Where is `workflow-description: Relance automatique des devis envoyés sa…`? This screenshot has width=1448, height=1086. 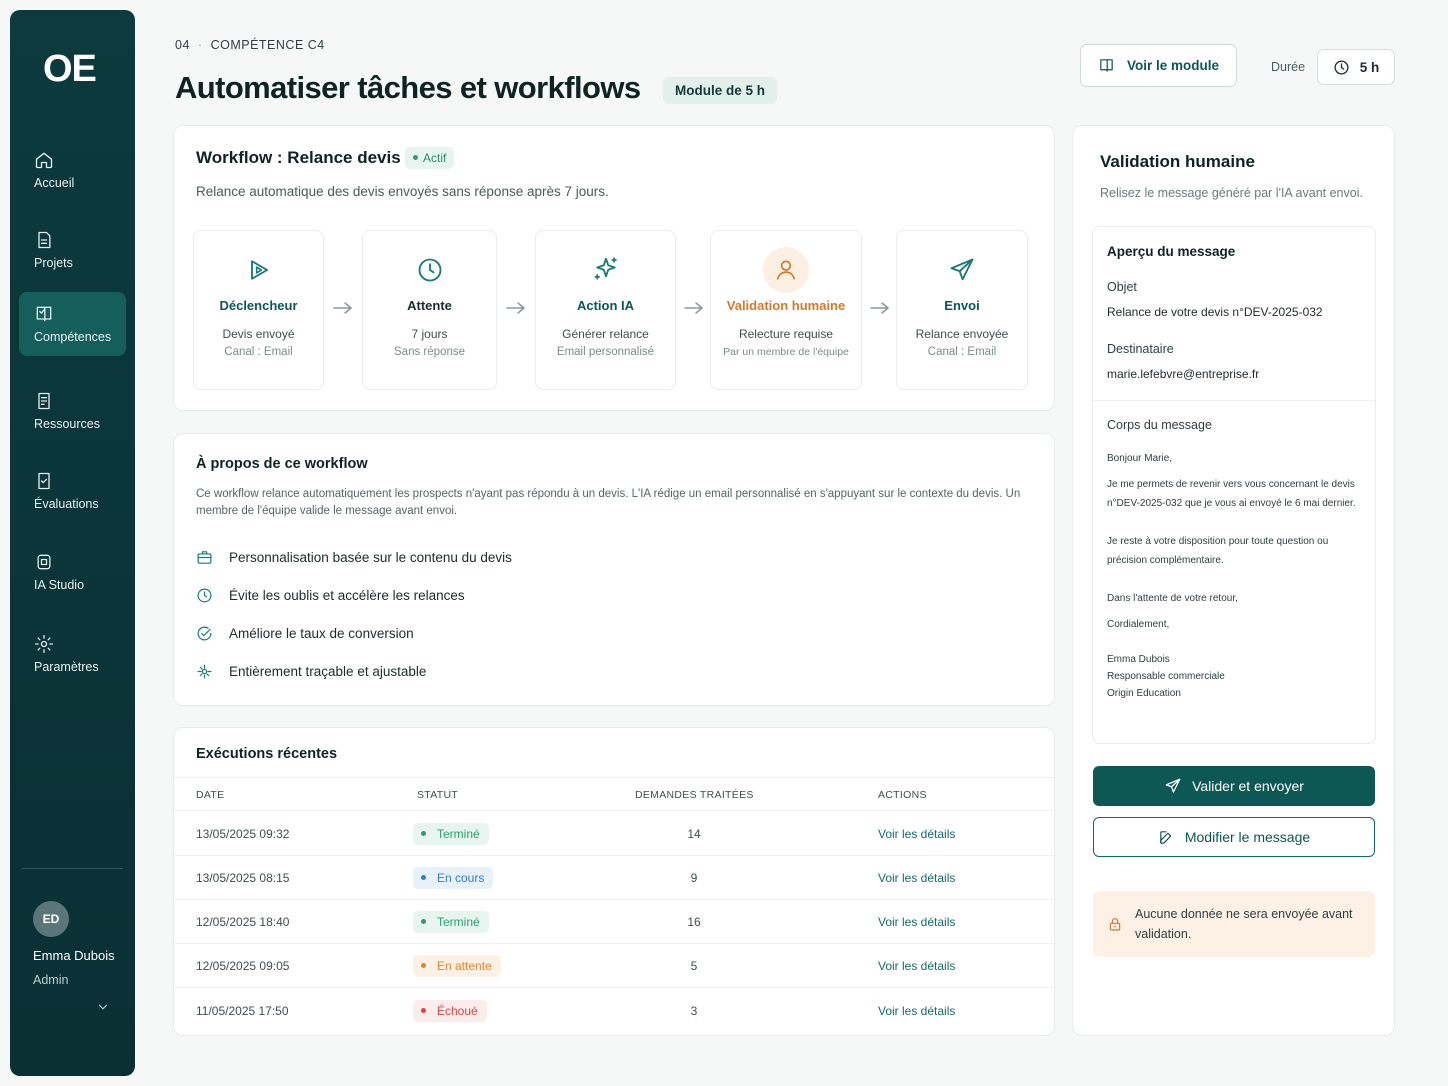
workflow-description: Relance automatique des devis envoyés sa… is located at coordinates (402, 191).